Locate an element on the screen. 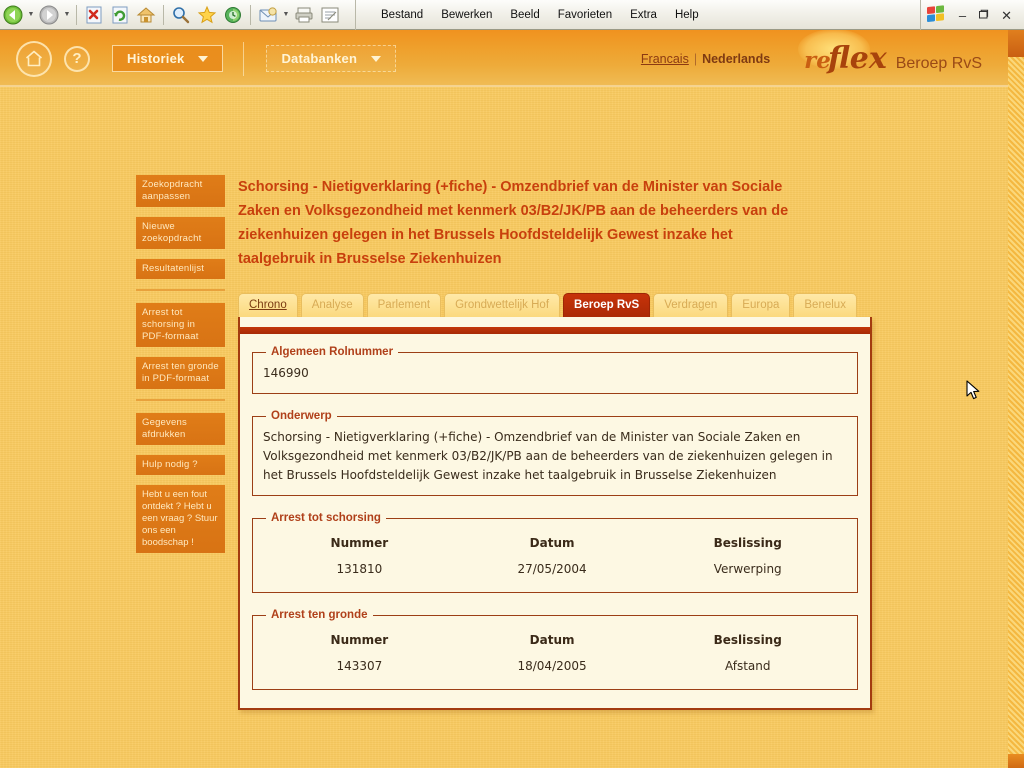  page-right-ornament is located at coordinates (1016, 399).